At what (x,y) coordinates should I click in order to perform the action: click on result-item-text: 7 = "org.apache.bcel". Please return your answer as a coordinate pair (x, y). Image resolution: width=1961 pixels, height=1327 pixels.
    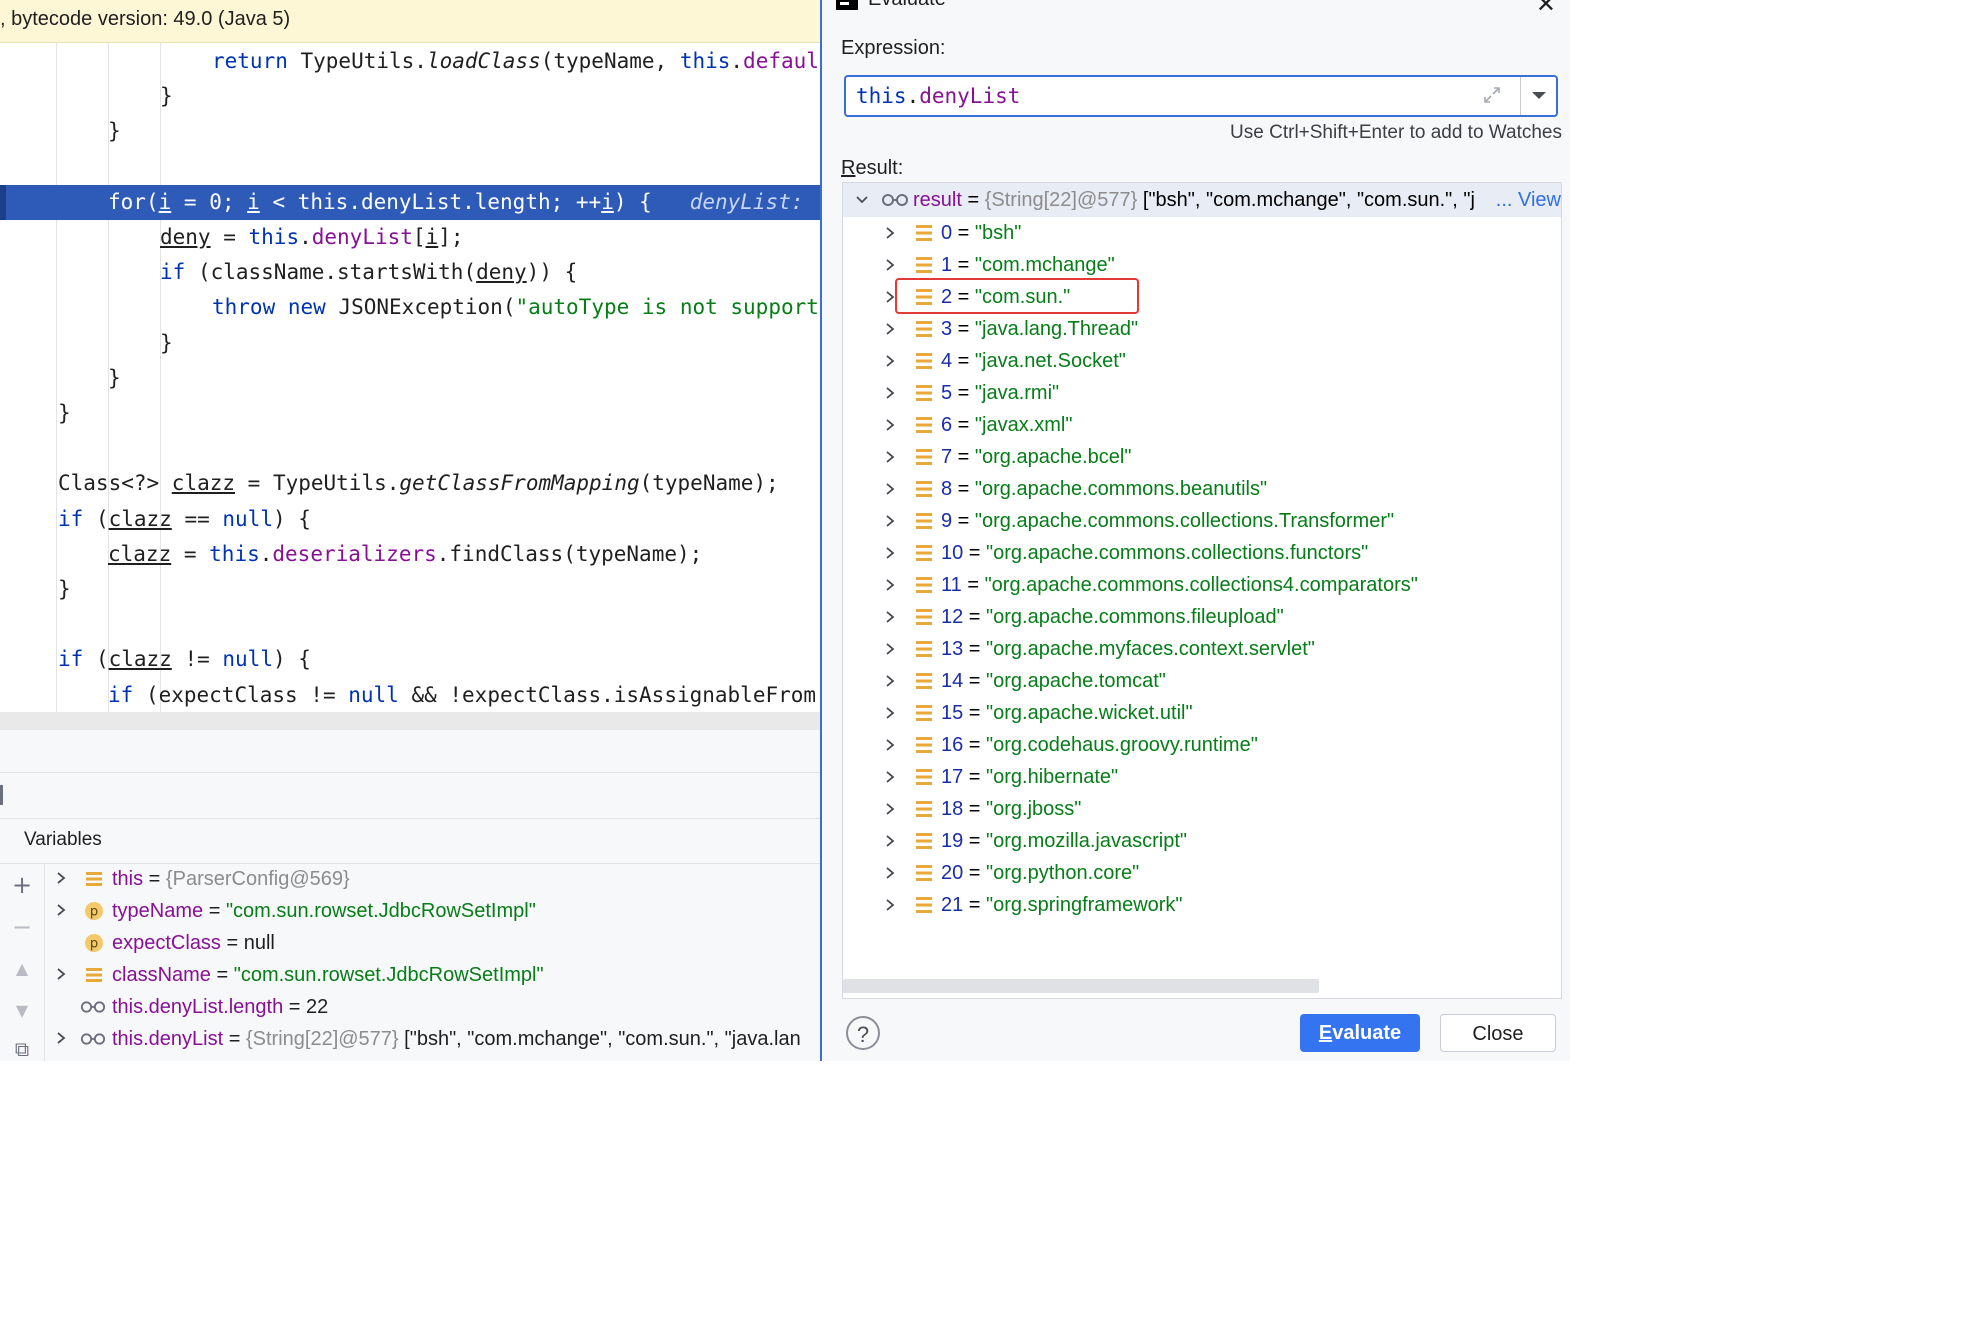
    Looking at the image, I should click on (1036, 457).